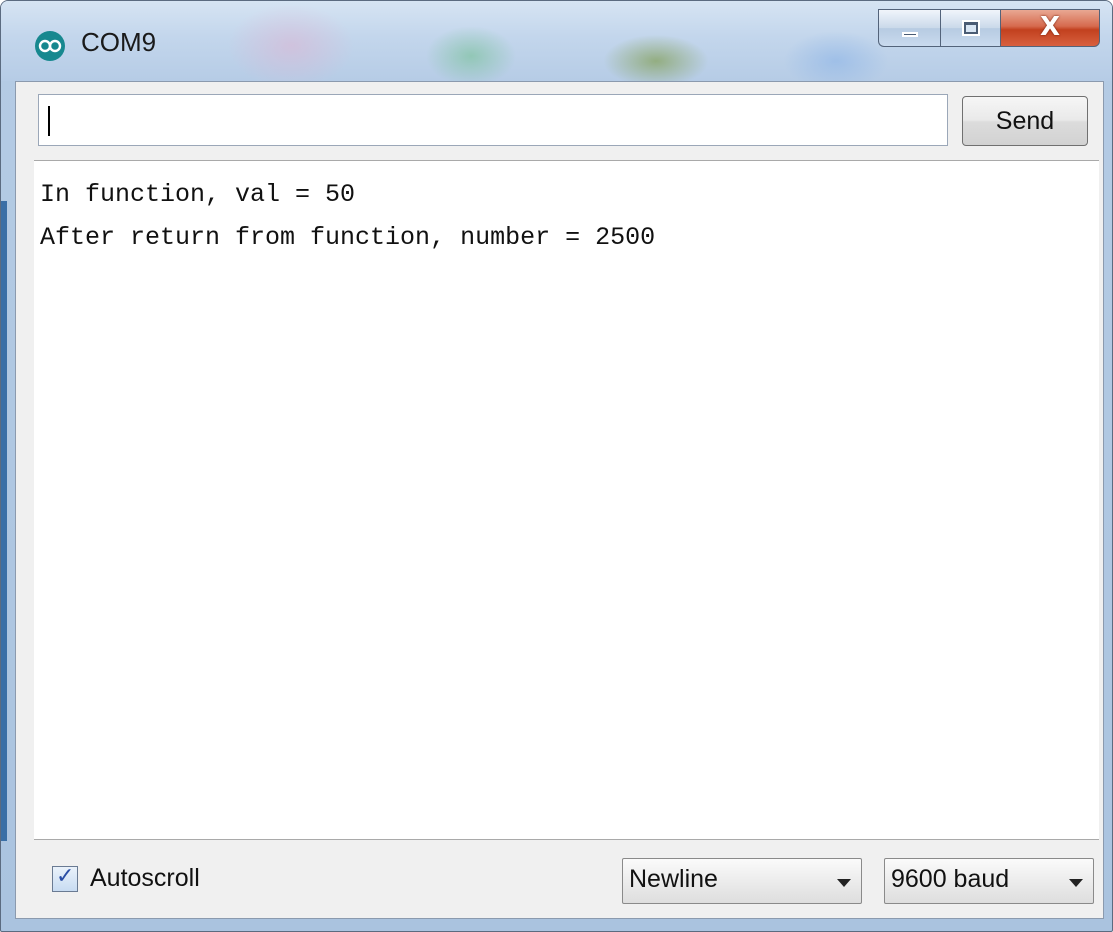  I want to click on send-row: Send, so click(559, 120).